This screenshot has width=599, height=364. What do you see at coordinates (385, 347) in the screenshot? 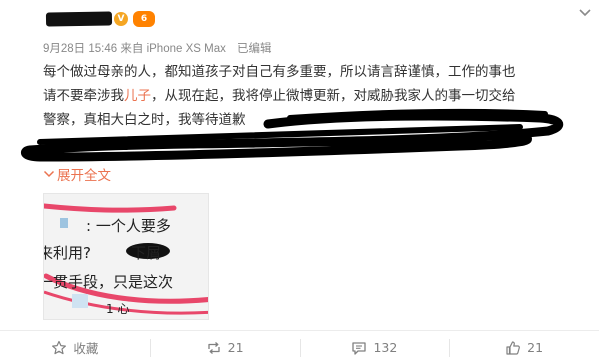
I see `comment-count: 132` at bounding box center [385, 347].